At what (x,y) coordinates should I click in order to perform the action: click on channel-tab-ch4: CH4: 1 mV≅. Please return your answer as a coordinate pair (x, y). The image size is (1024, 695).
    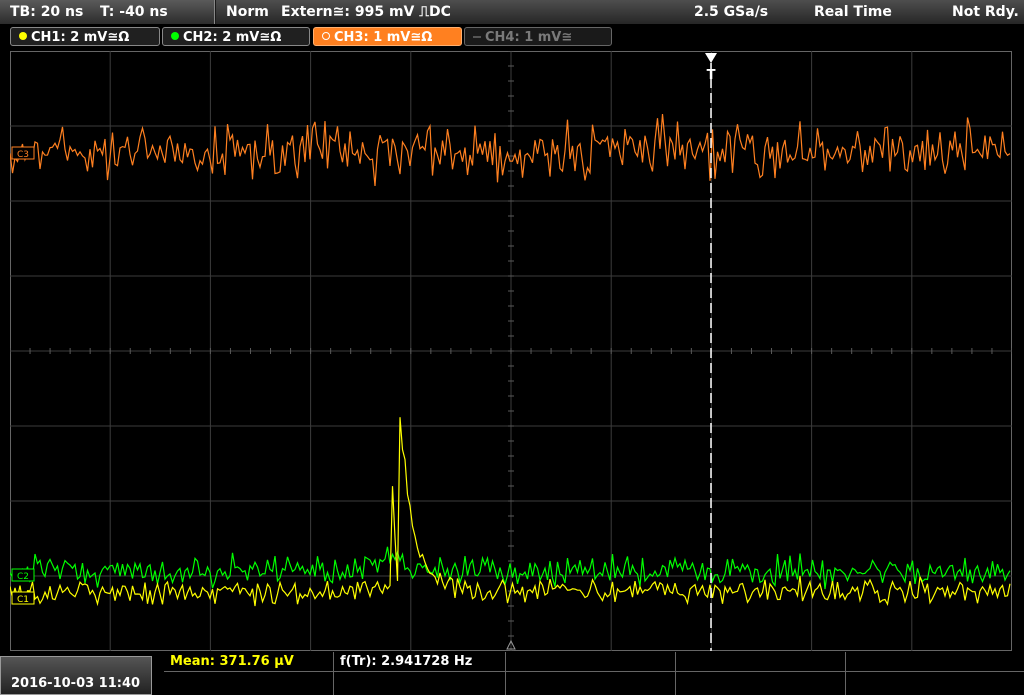
    Looking at the image, I should click on (538, 36).